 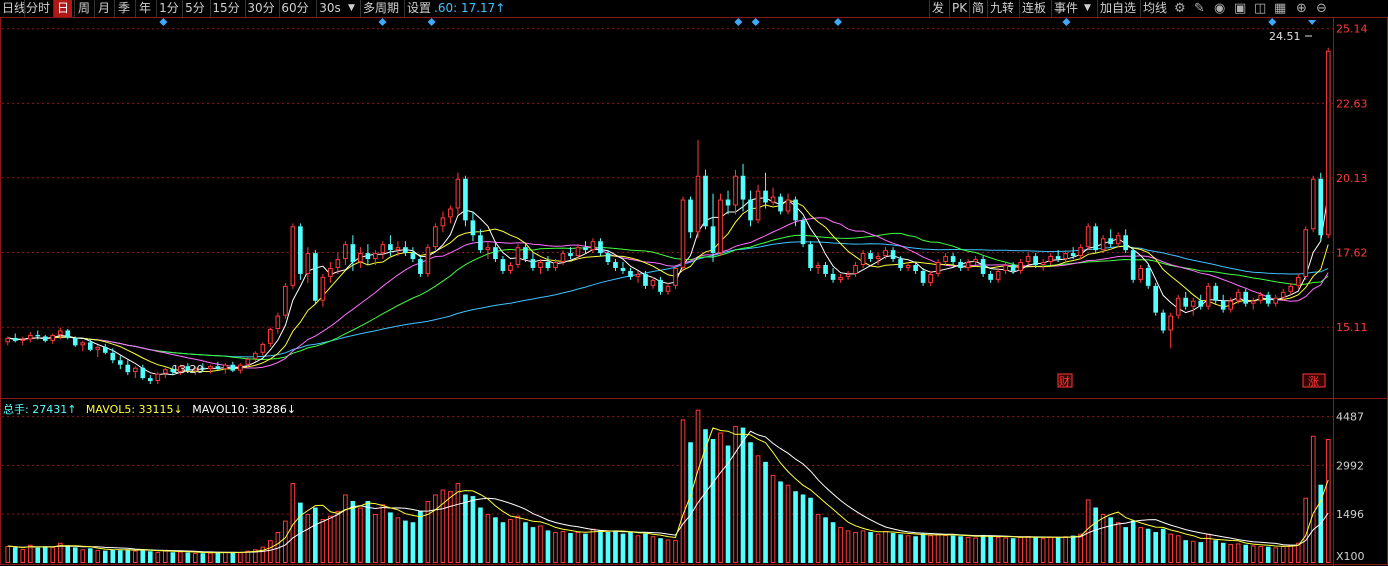 What do you see at coordinates (418, 8) in the screenshot?
I see `period-tab-14: 设置` at bounding box center [418, 8].